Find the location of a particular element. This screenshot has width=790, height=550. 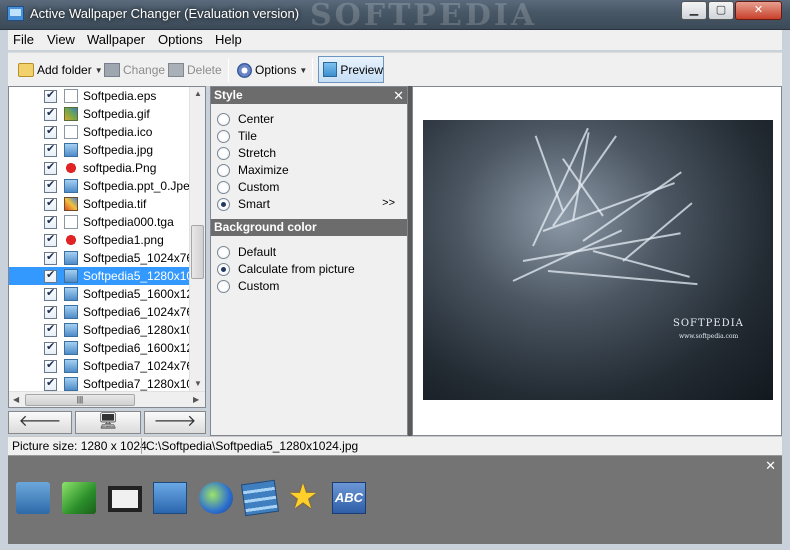

menu-wallpaper: Wallpaper is located at coordinates (116, 39).